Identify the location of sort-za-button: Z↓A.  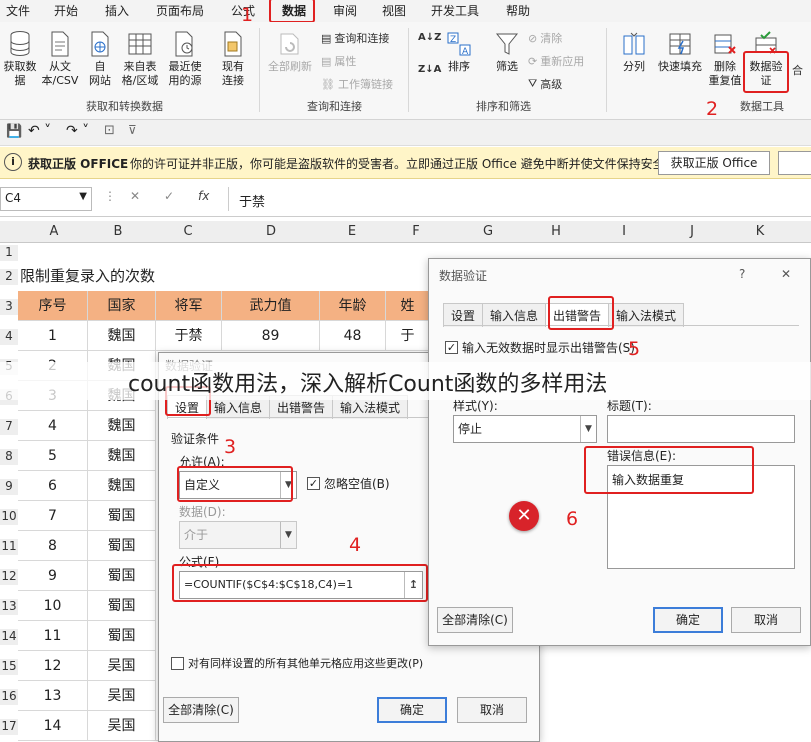
(429, 69).